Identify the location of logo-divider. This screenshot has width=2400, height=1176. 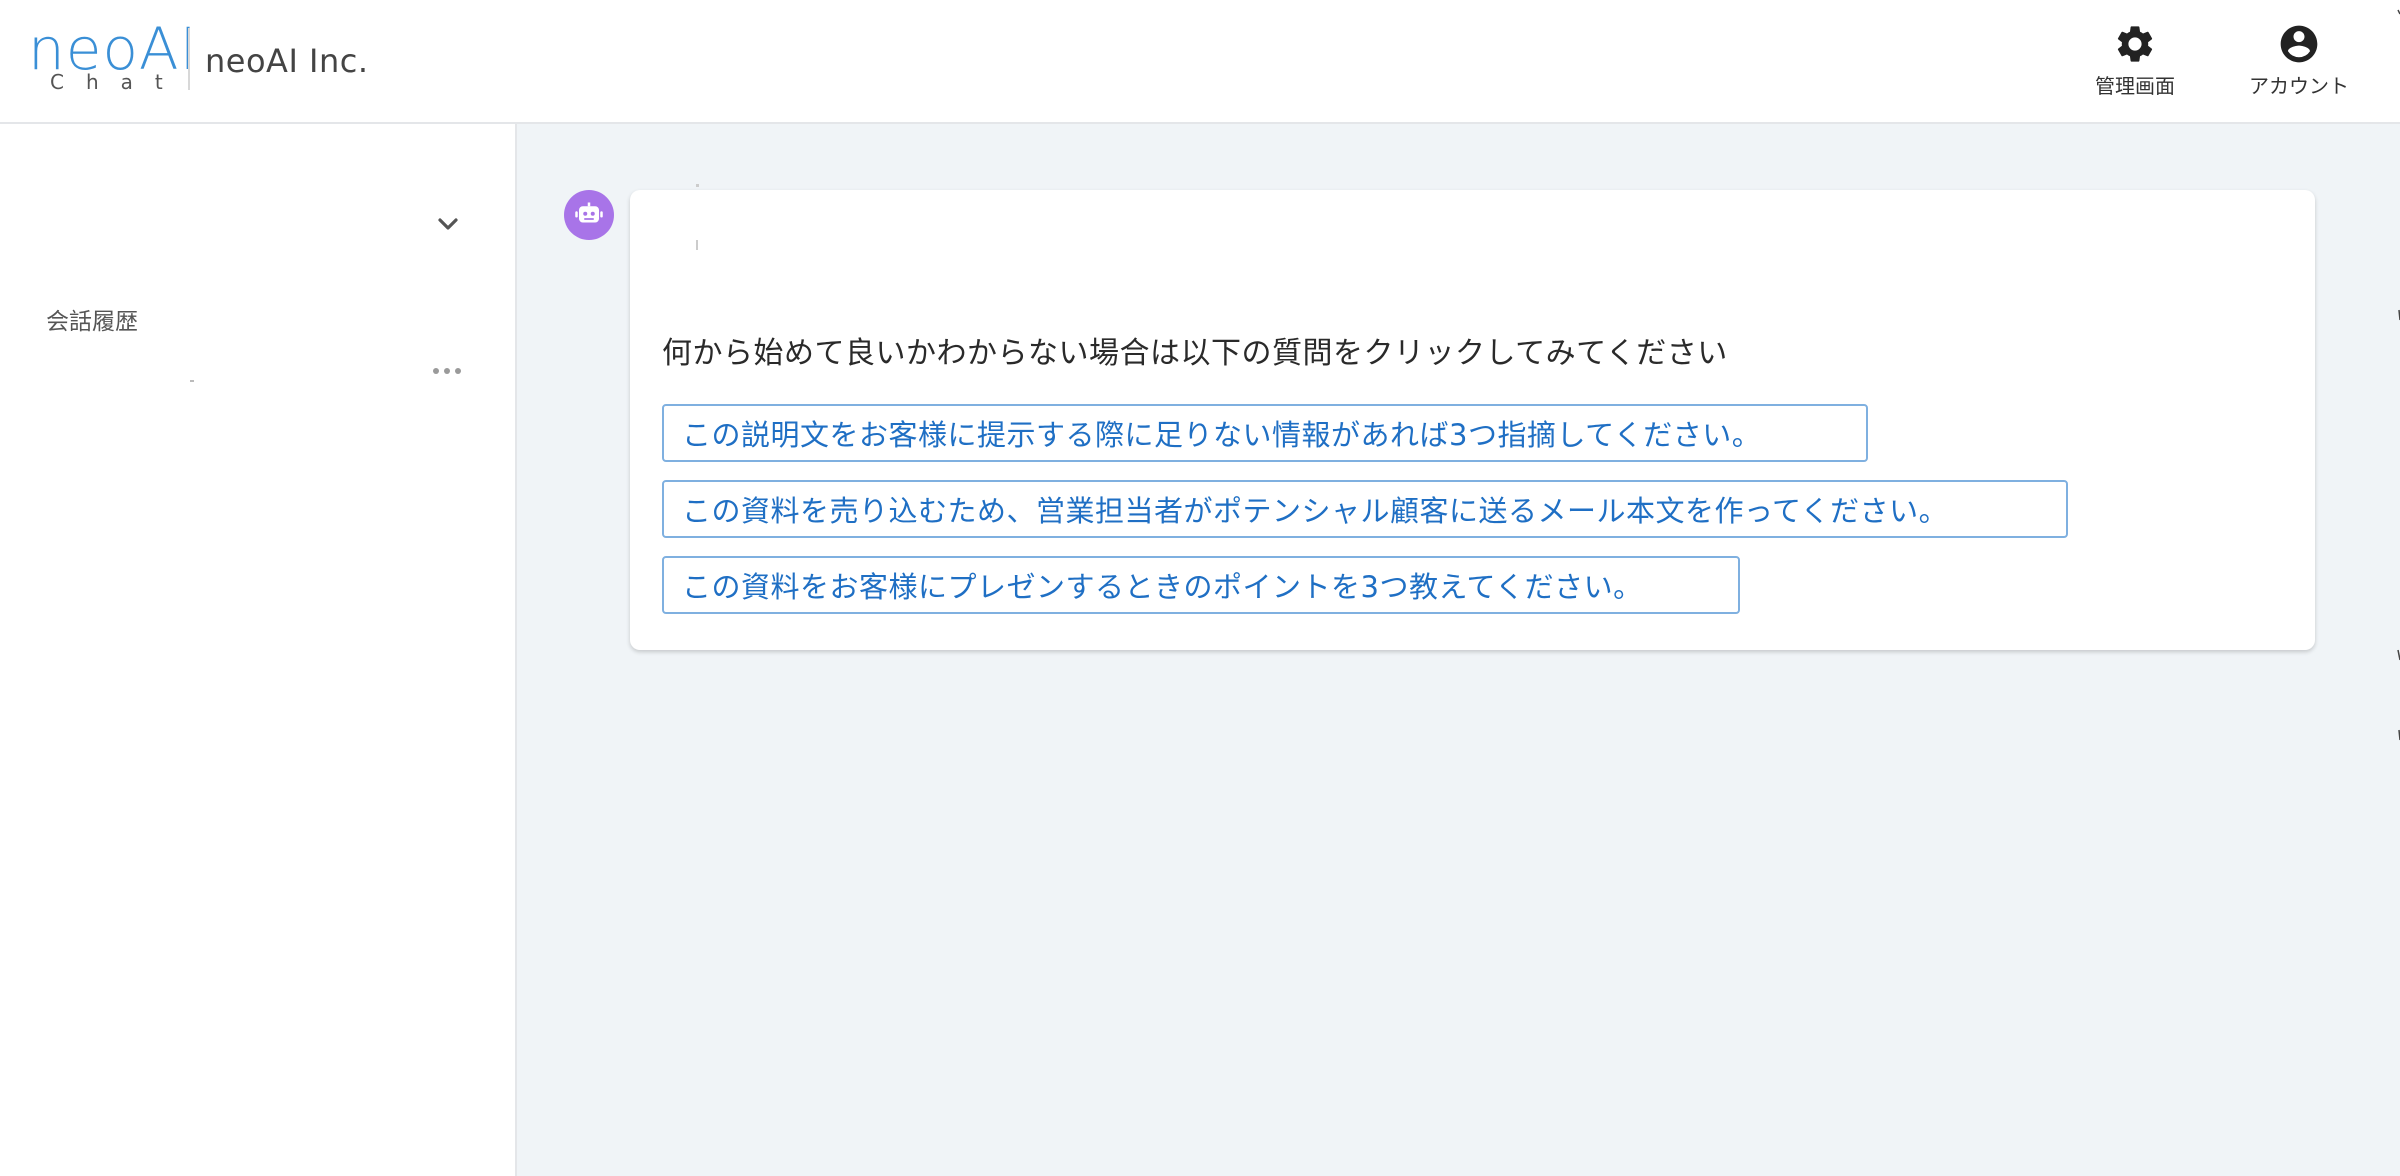
(189, 59).